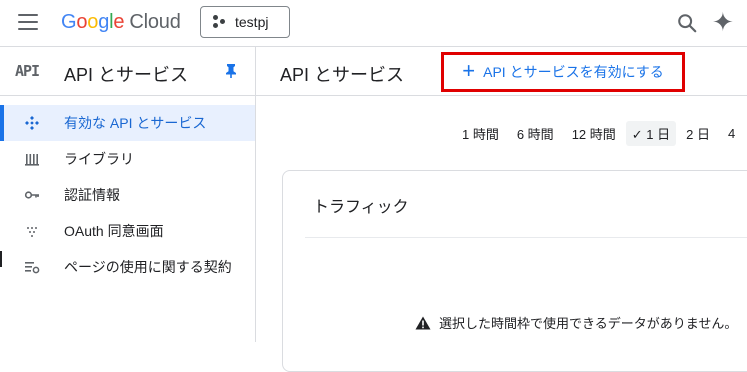 This screenshot has height=372, width=747. I want to click on project-picker-button: testpj, so click(245, 22).